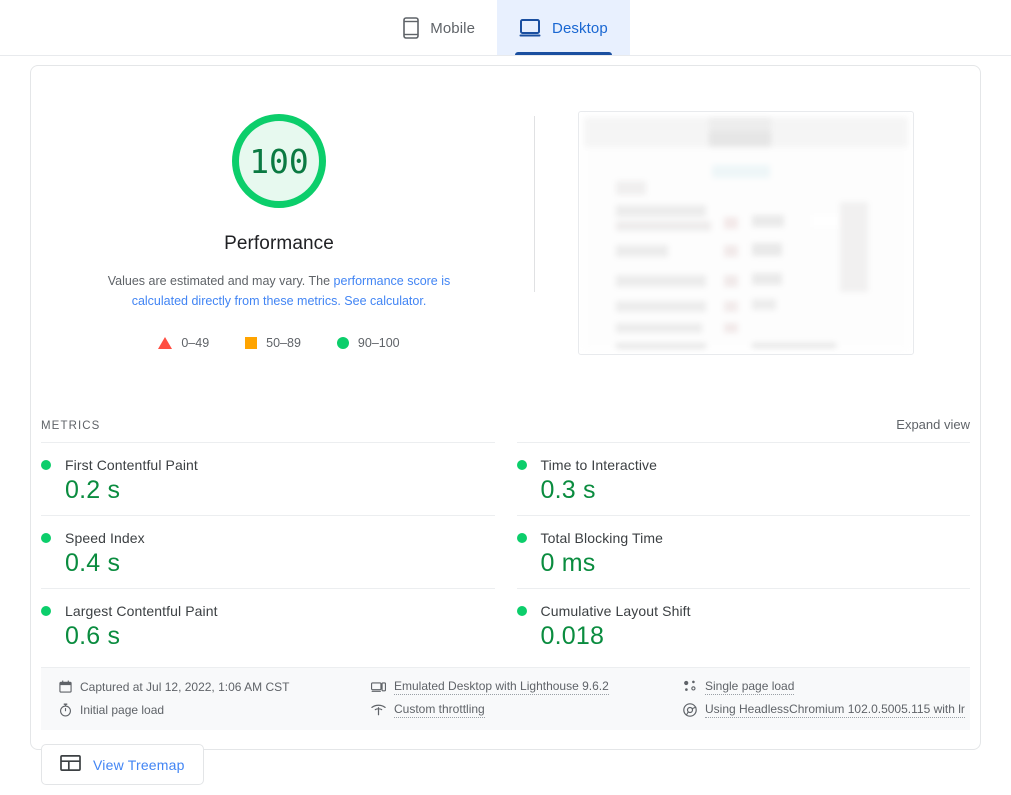  I want to click on metadata-captured-at: Captured at Jul 12, 2022, 1:06 AM CST, so click(215, 686).